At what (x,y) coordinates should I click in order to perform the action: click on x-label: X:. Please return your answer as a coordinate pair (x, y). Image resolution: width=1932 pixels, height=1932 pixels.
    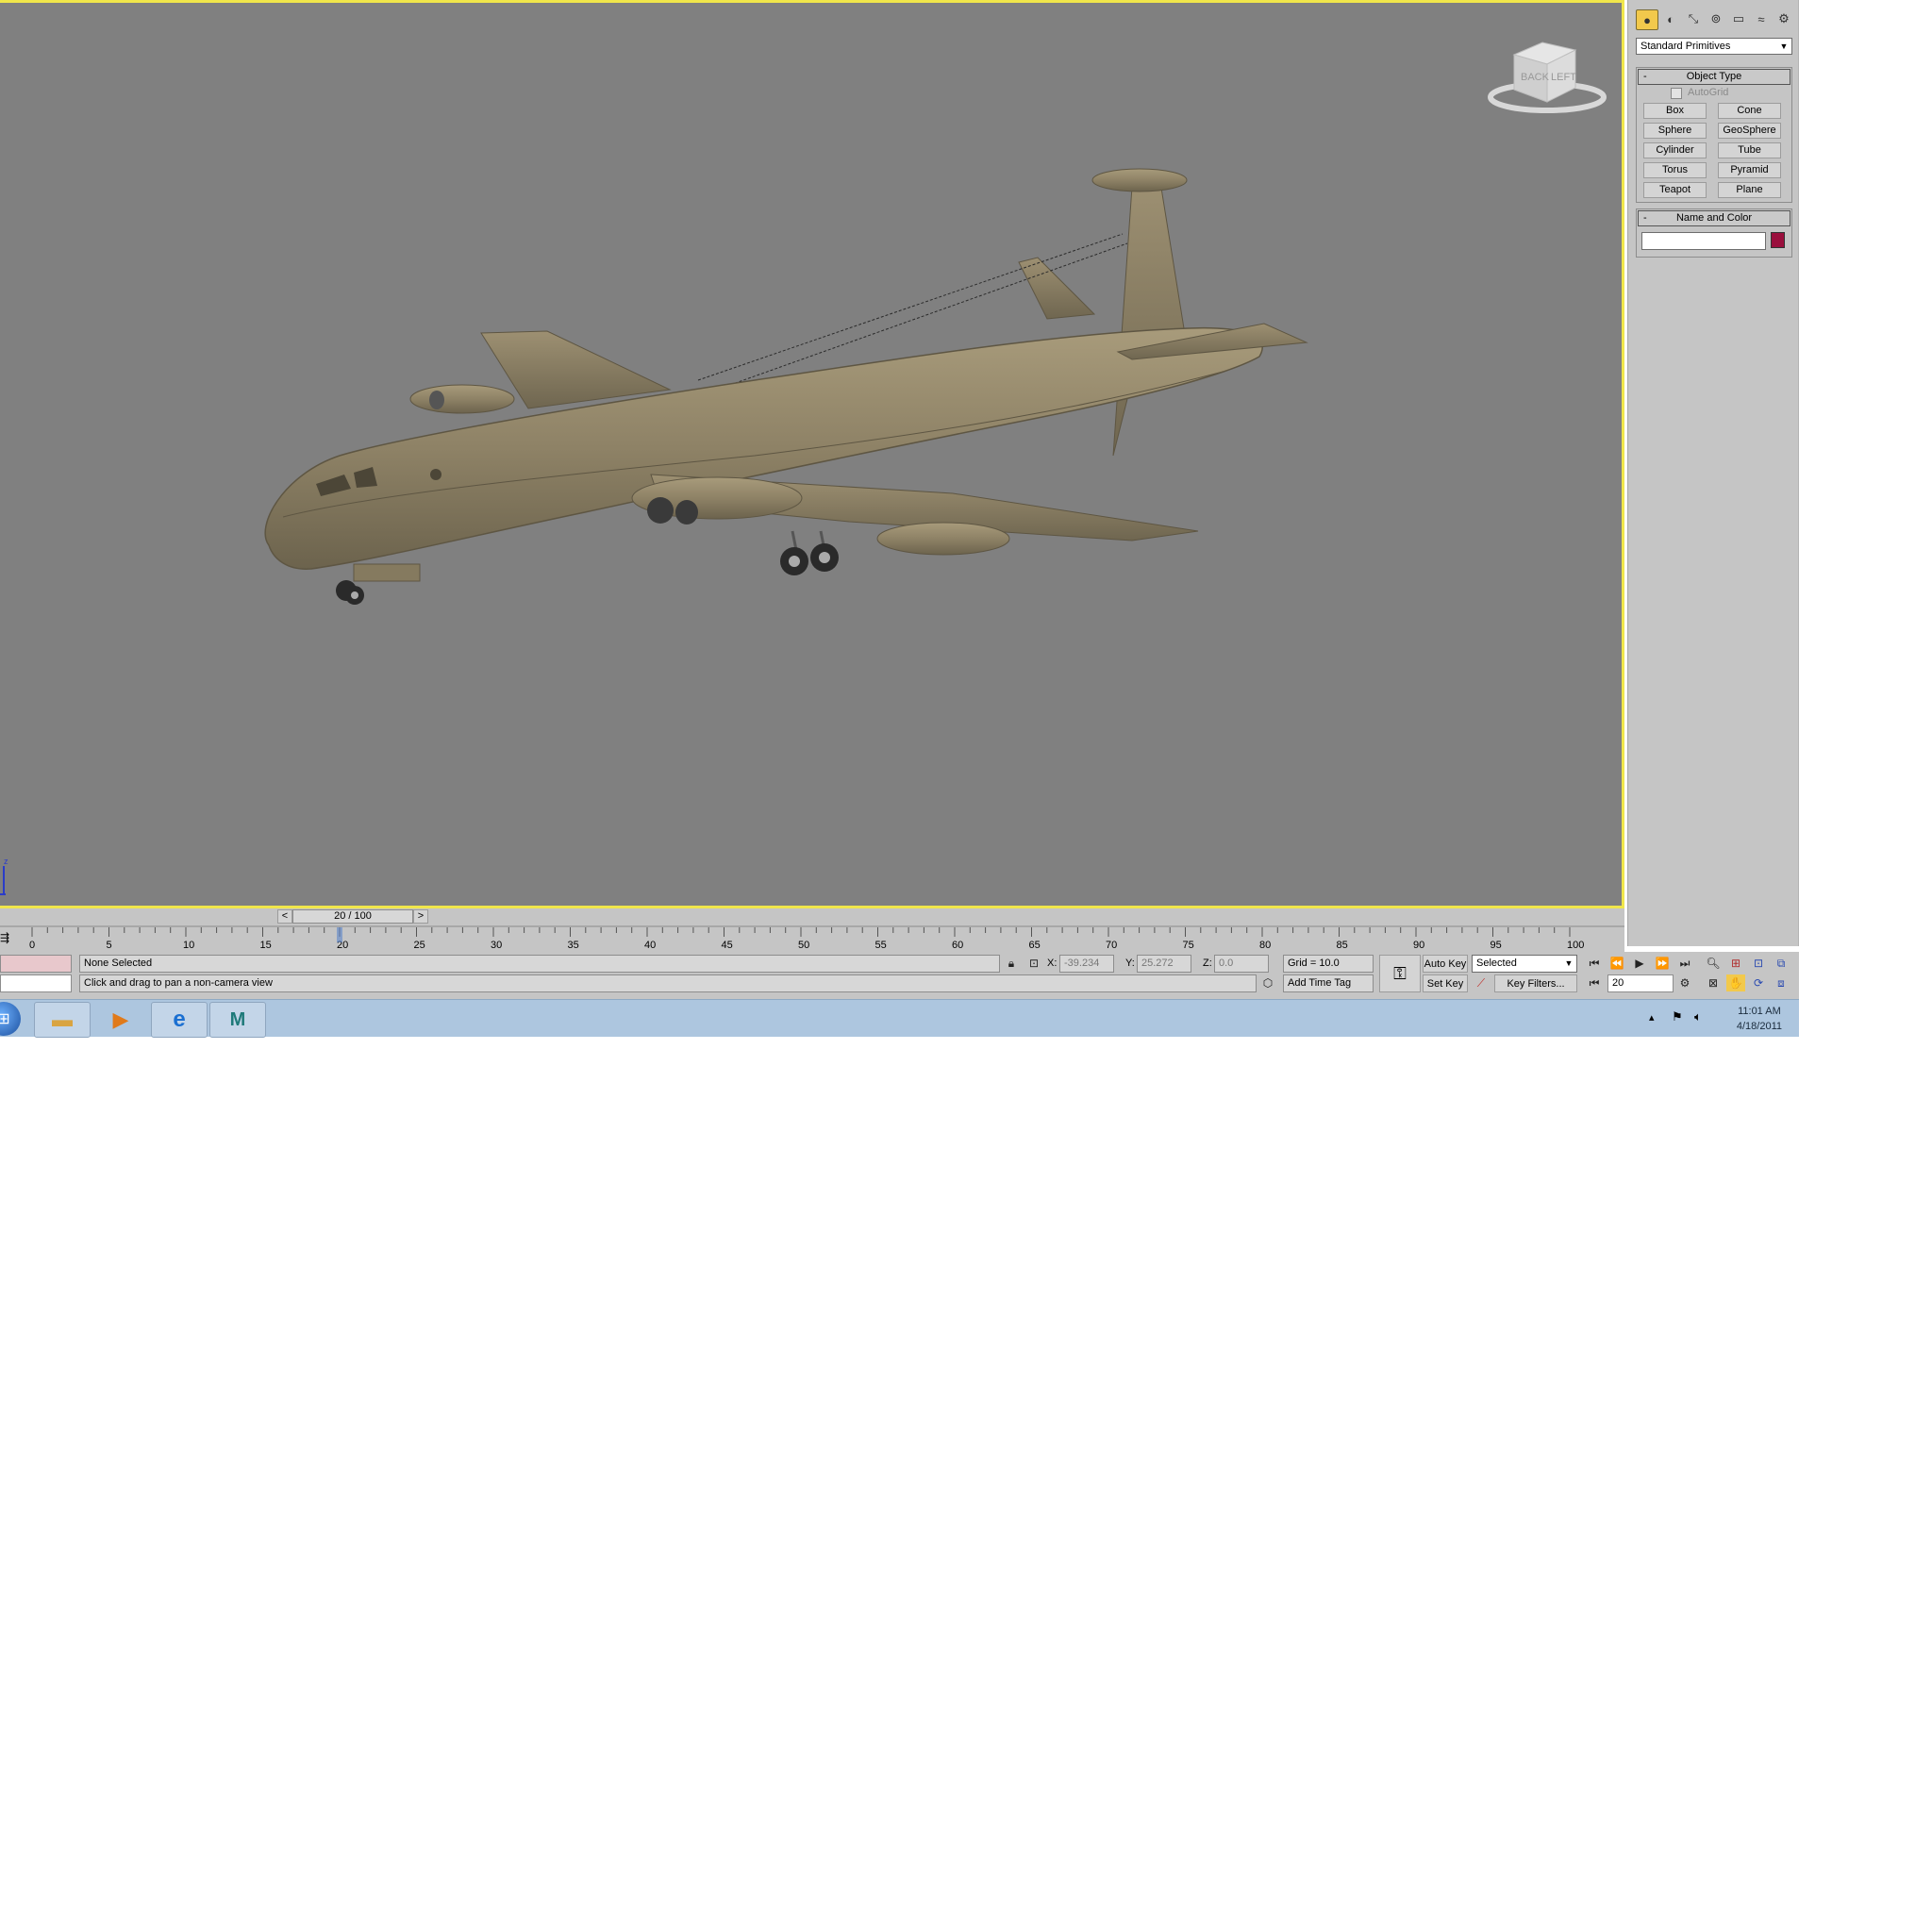
    Looking at the image, I should click on (1052, 964).